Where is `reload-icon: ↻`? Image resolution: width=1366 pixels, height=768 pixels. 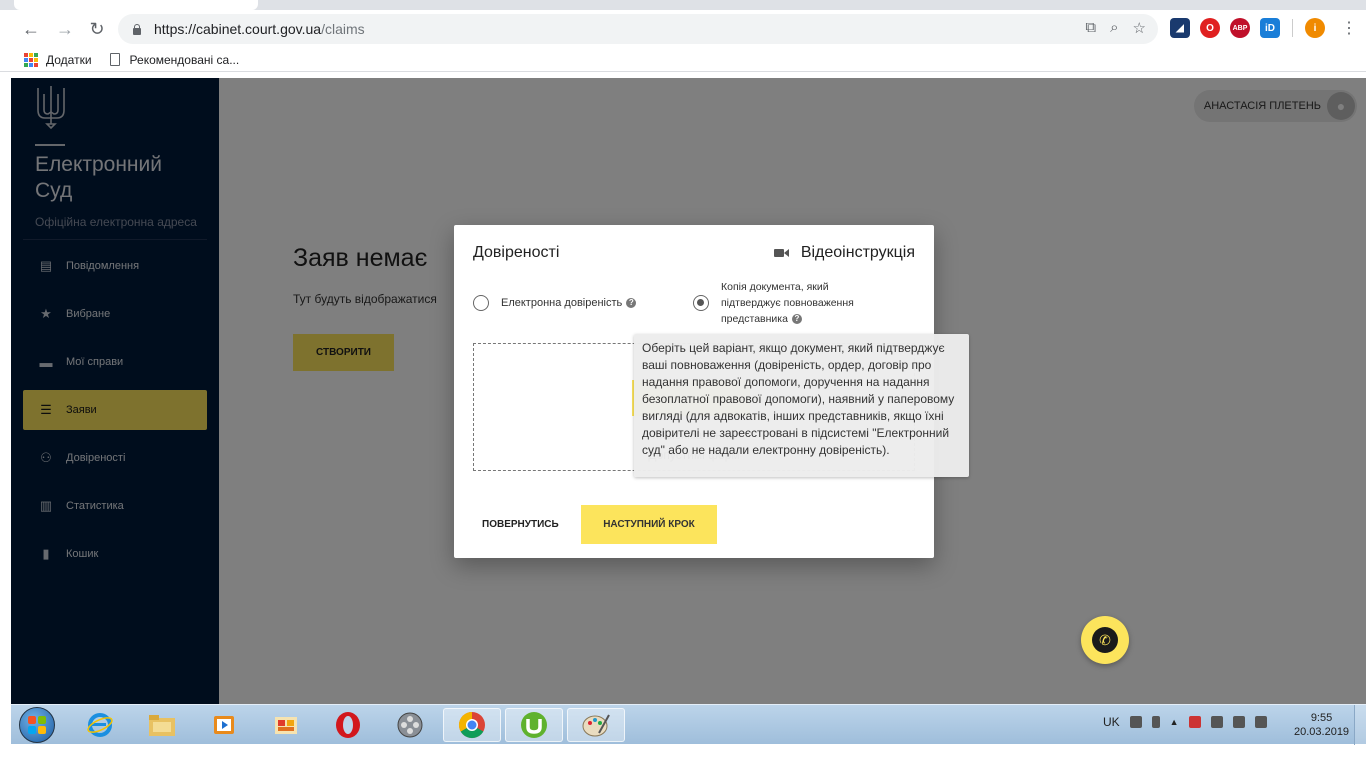 reload-icon: ↻ is located at coordinates (97, 28).